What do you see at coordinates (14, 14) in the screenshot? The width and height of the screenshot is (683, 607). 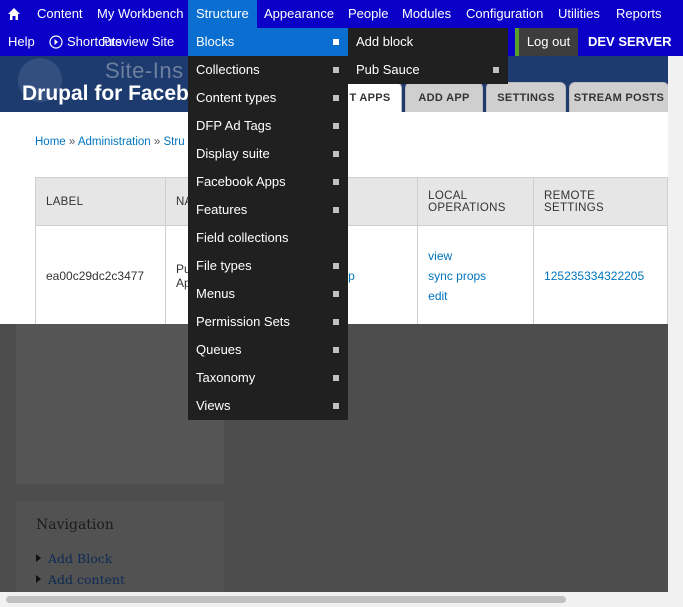 I see `home-icon` at bounding box center [14, 14].